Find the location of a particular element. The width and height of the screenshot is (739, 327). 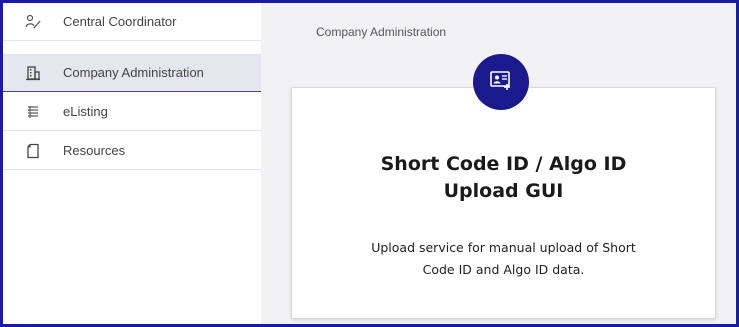

card-description-line-2: Code ID and Algo ID data. is located at coordinates (503, 269).